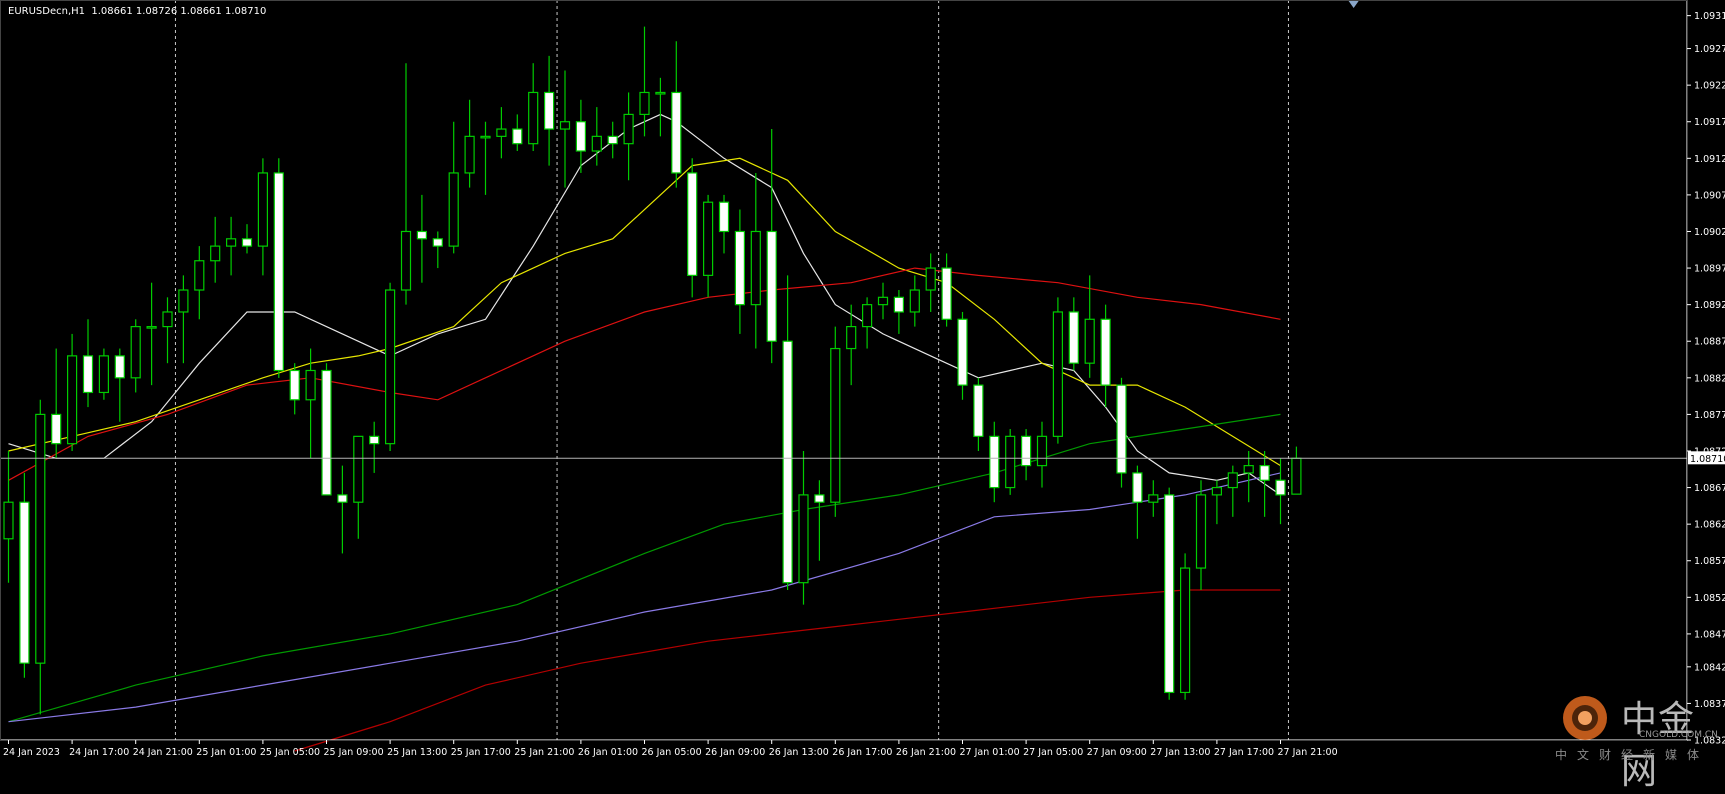 The width and height of the screenshot is (1725, 794). What do you see at coordinates (1180, 752) in the screenshot?
I see `x-tick-label: 27 Jan 13:00` at bounding box center [1180, 752].